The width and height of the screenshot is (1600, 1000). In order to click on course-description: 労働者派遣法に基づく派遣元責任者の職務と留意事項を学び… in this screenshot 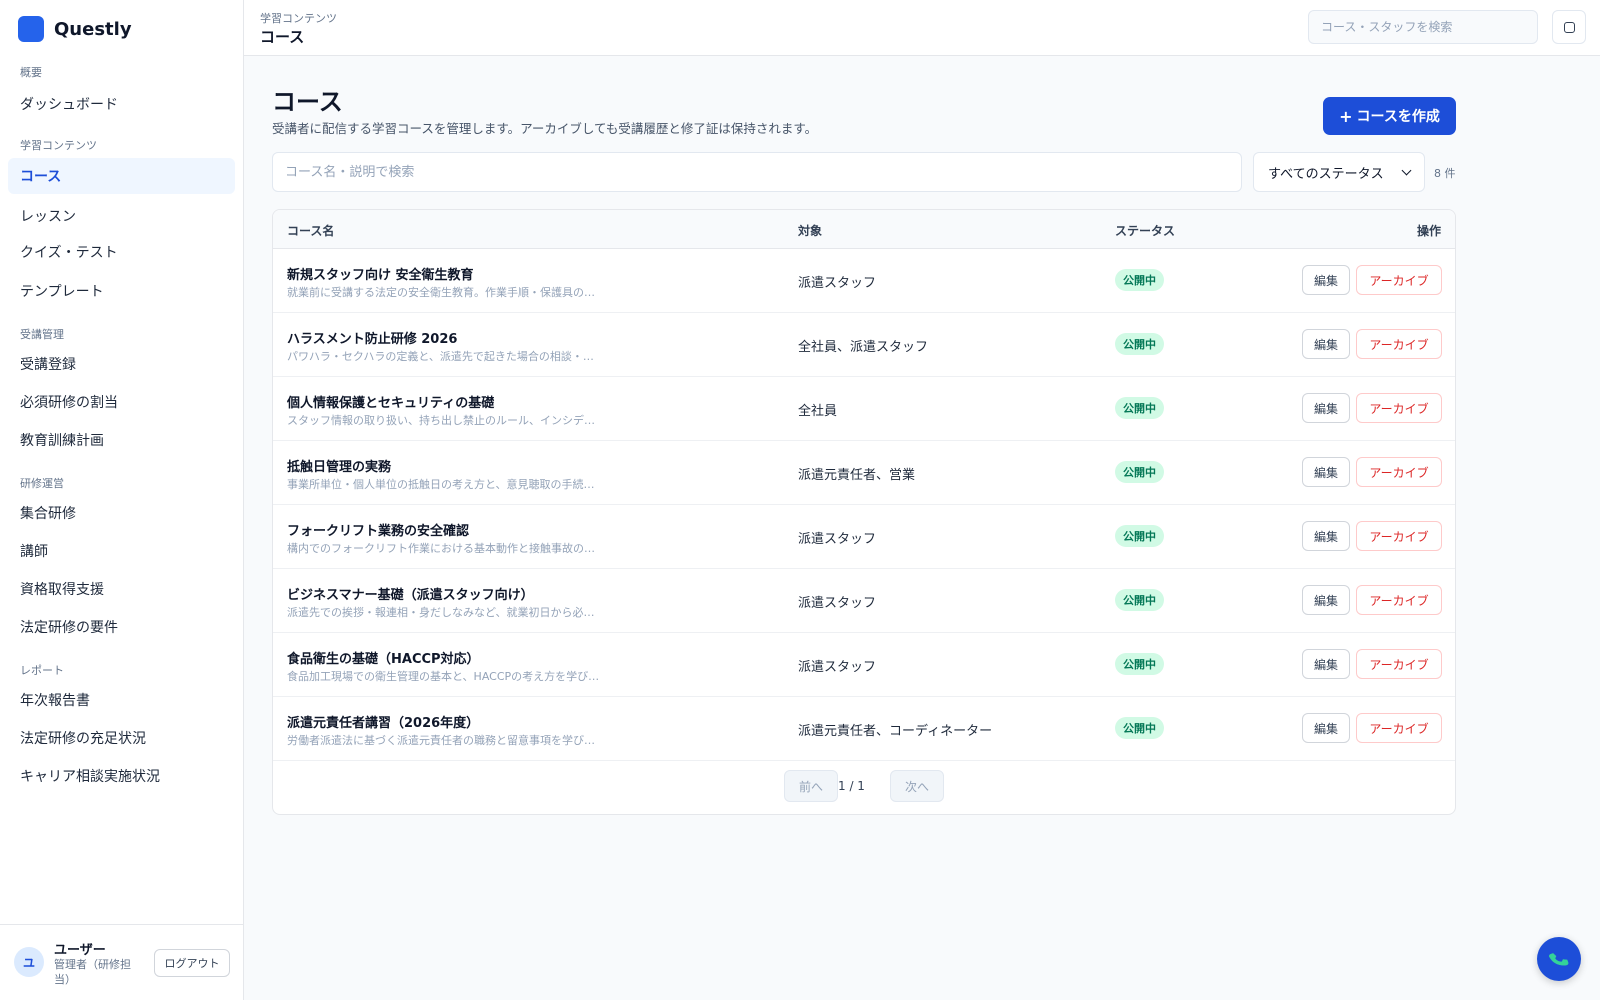, I will do `click(441, 740)`.